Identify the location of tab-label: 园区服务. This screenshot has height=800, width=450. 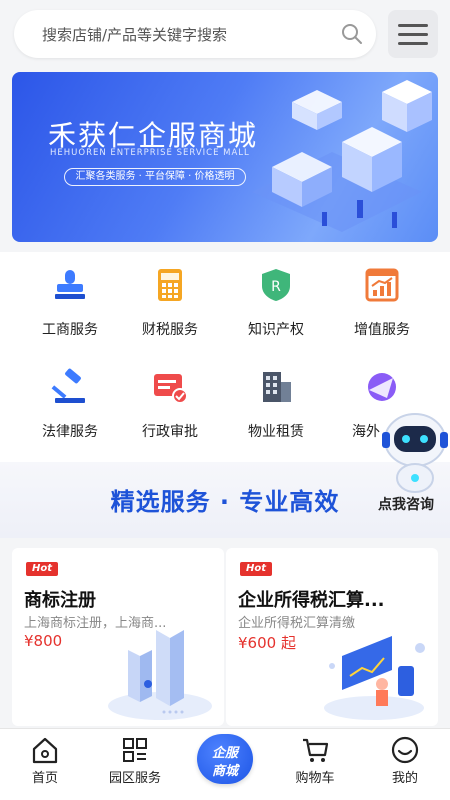
(134, 778).